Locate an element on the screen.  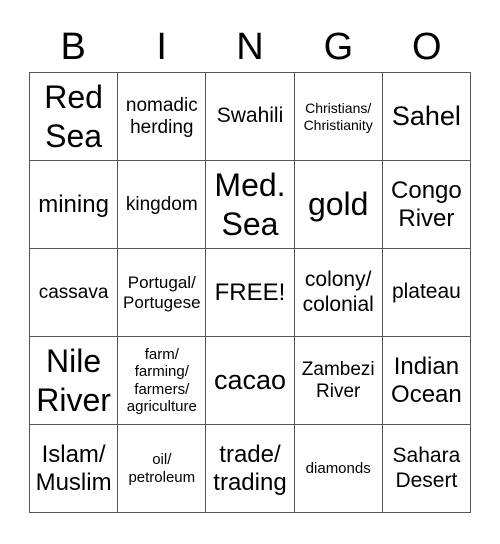
cell-text: plateau is located at coordinates (426, 292).